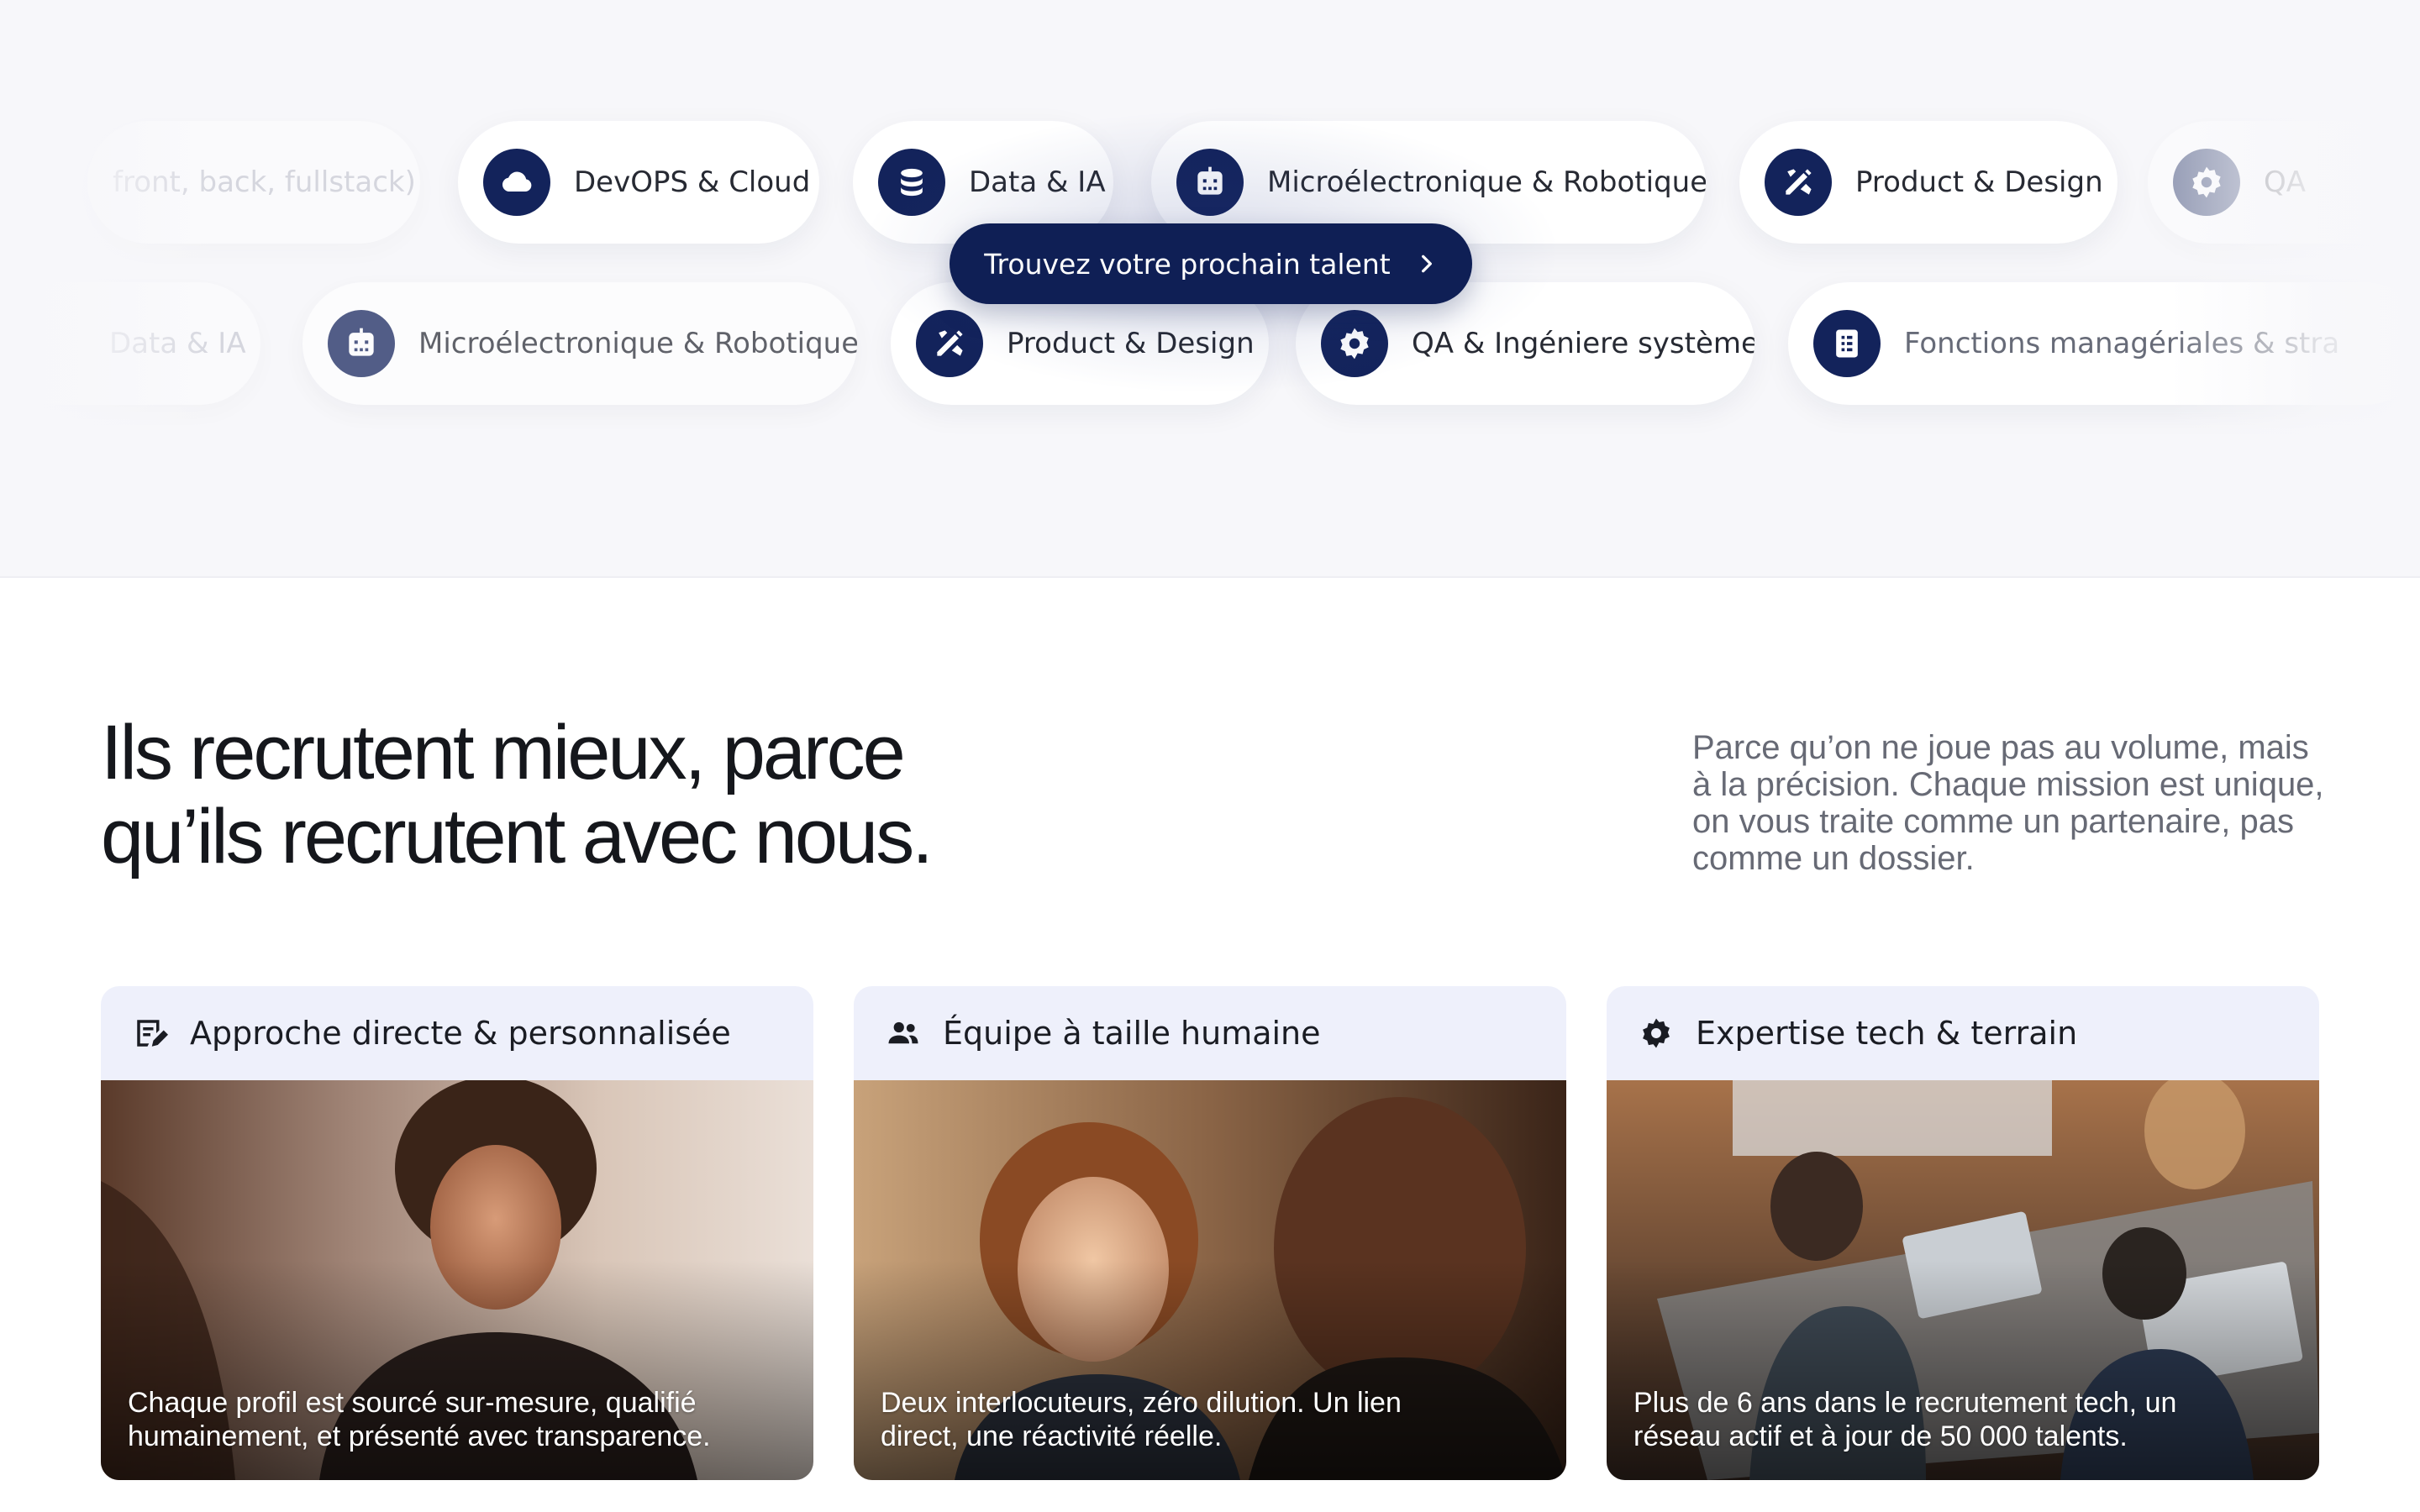 The width and height of the screenshot is (2420, 1512). Describe the element at coordinates (517, 836) in the screenshot. I see `headline-line-2: qu’ils recrutent avec nous.` at that location.